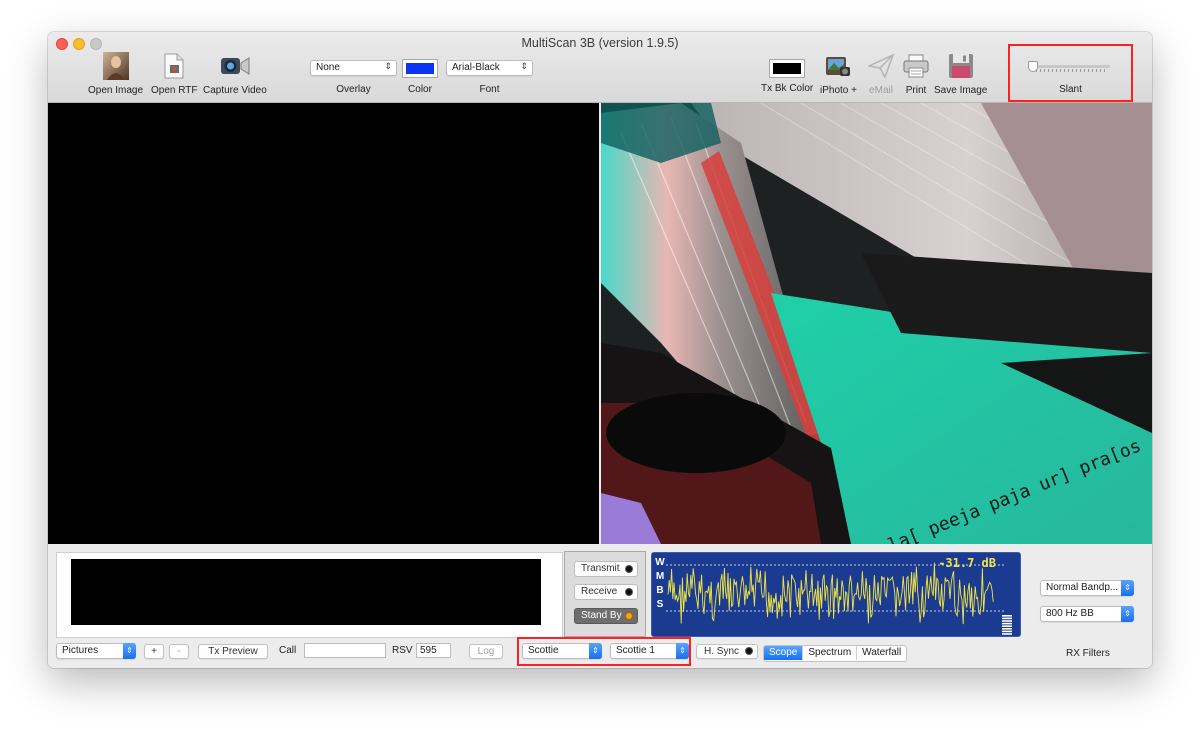 The width and height of the screenshot is (1200, 733). What do you see at coordinates (345, 650) in the screenshot?
I see `call-input` at bounding box center [345, 650].